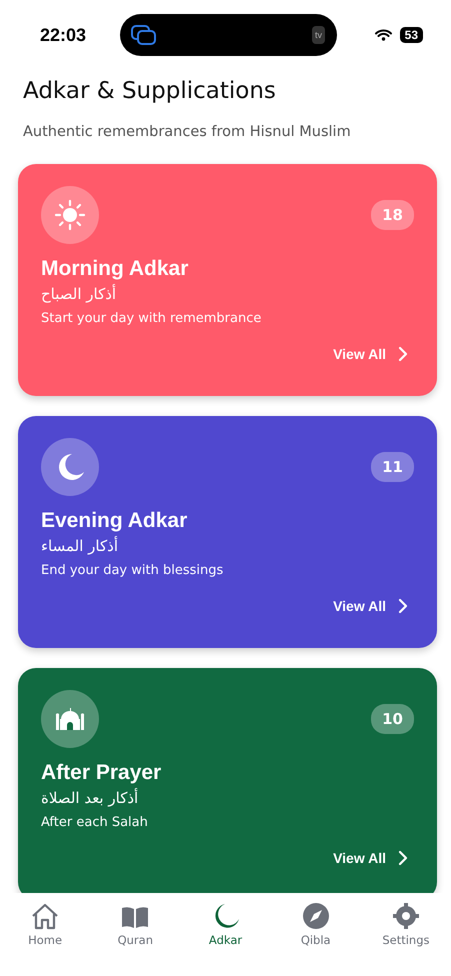  What do you see at coordinates (144, 35) in the screenshot?
I see `overlapping-squares-icon` at bounding box center [144, 35].